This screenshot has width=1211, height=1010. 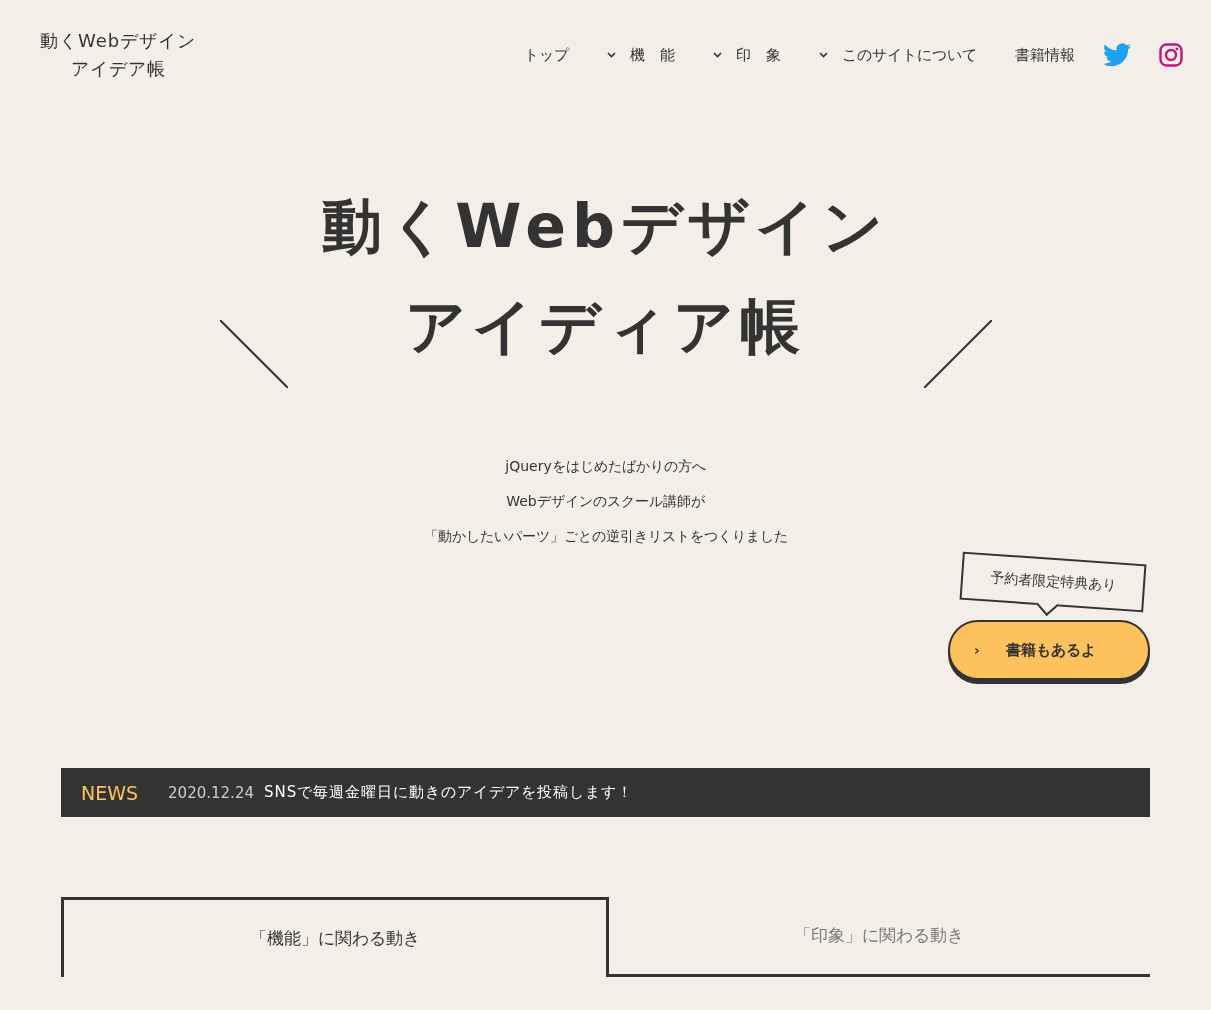 What do you see at coordinates (546, 55) in the screenshot?
I see `nav-link: トップ` at bounding box center [546, 55].